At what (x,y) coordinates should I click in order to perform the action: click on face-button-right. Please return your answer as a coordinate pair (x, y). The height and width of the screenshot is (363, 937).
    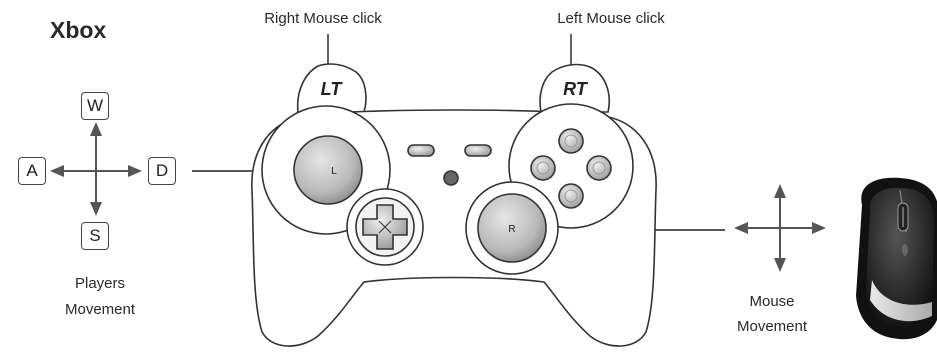
    Looking at the image, I should click on (599, 168).